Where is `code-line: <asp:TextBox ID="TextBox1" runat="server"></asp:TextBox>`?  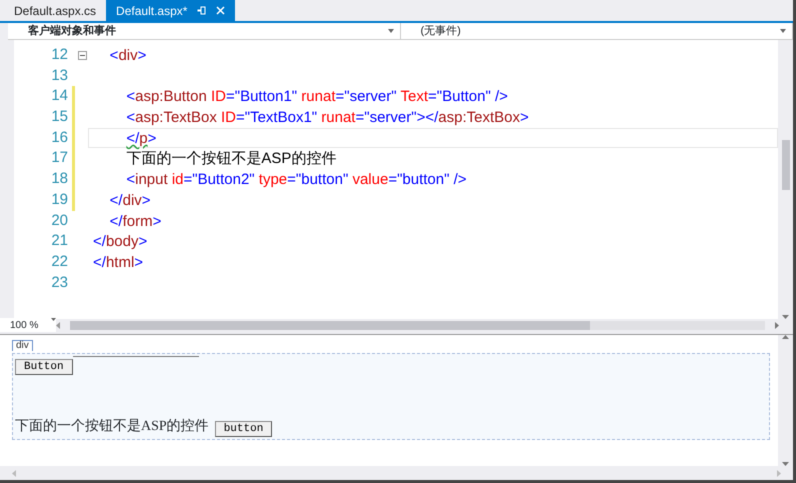 code-line: <asp:TextBox ID="TextBox1" runat="server"></asp:TextBox> is located at coordinates (327, 118).